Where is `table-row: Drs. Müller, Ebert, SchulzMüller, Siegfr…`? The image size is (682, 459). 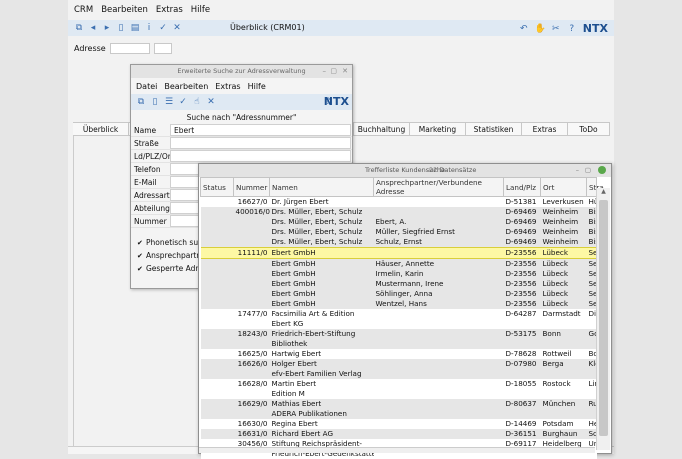 table-row: Drs. Müller, Ebert, SchulzMüller, Siegfr… is located at coordinates (399, 232).